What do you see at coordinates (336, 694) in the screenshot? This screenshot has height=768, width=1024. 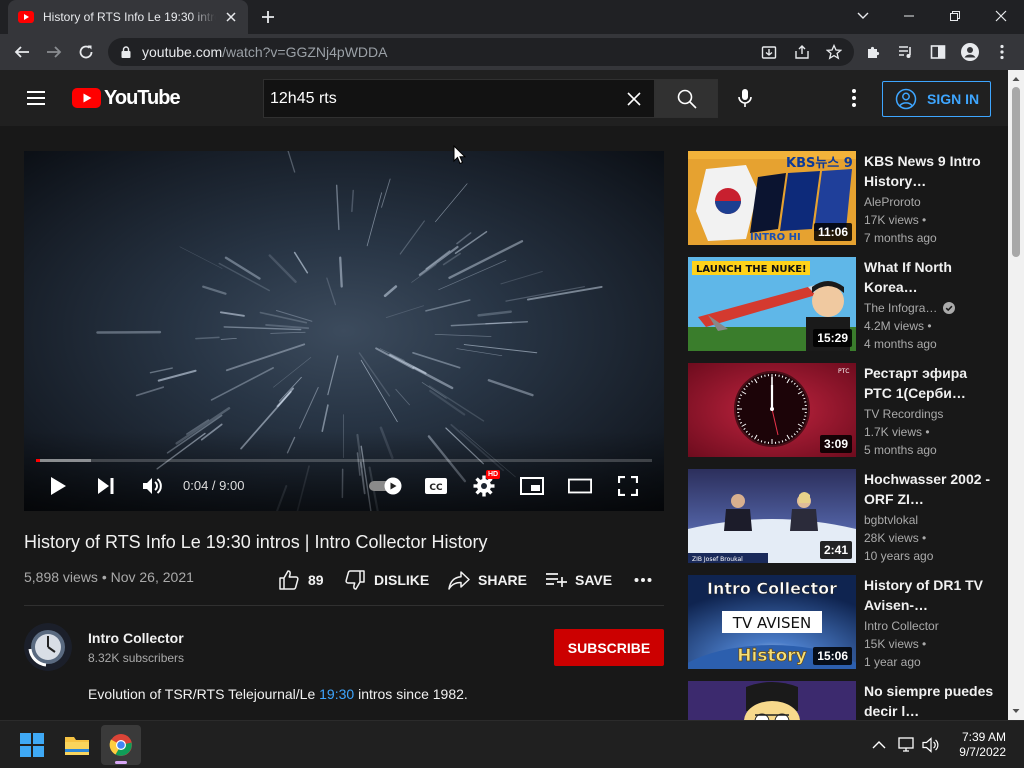 I see `description-timestamp-link: 19:30` at bounding box center [336, 694].